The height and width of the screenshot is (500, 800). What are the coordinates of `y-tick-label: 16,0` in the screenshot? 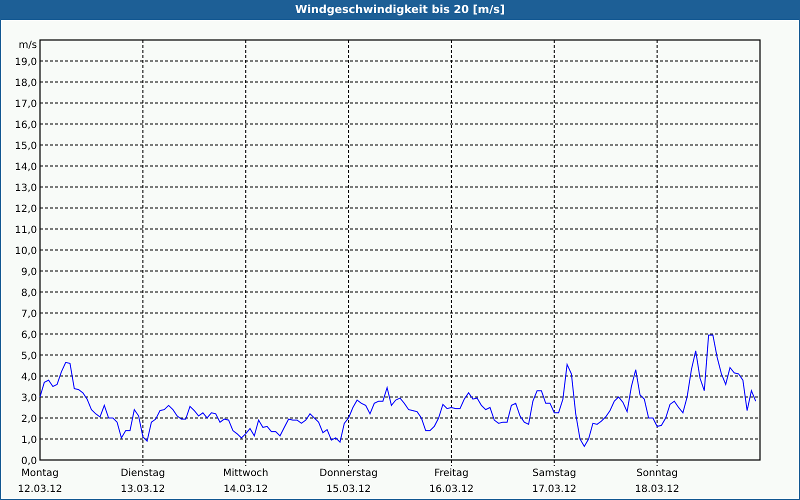 It's located at (25, 125).